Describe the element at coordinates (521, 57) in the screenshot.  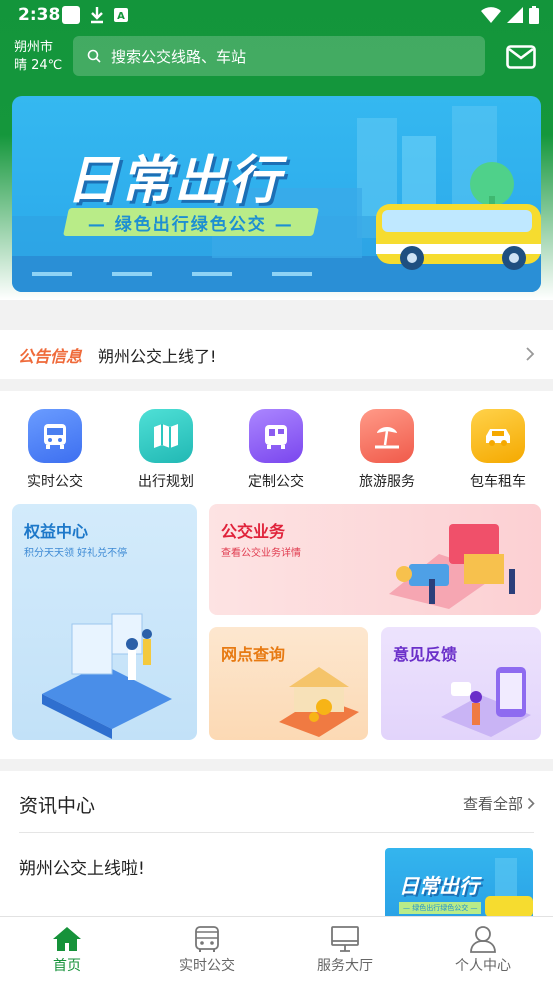
I see `mail-icon` at that location.